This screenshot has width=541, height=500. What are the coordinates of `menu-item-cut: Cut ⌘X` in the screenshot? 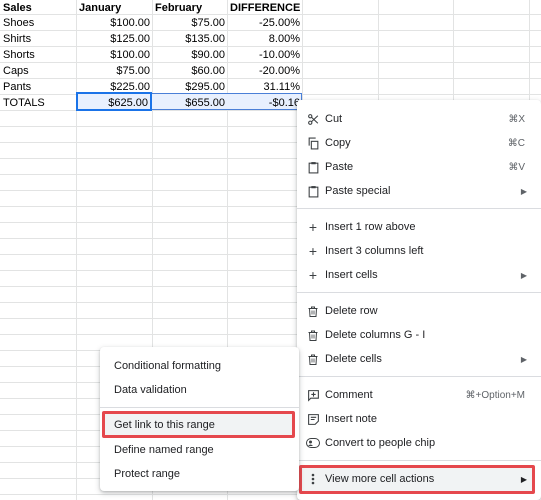 It's located at (419, 119).